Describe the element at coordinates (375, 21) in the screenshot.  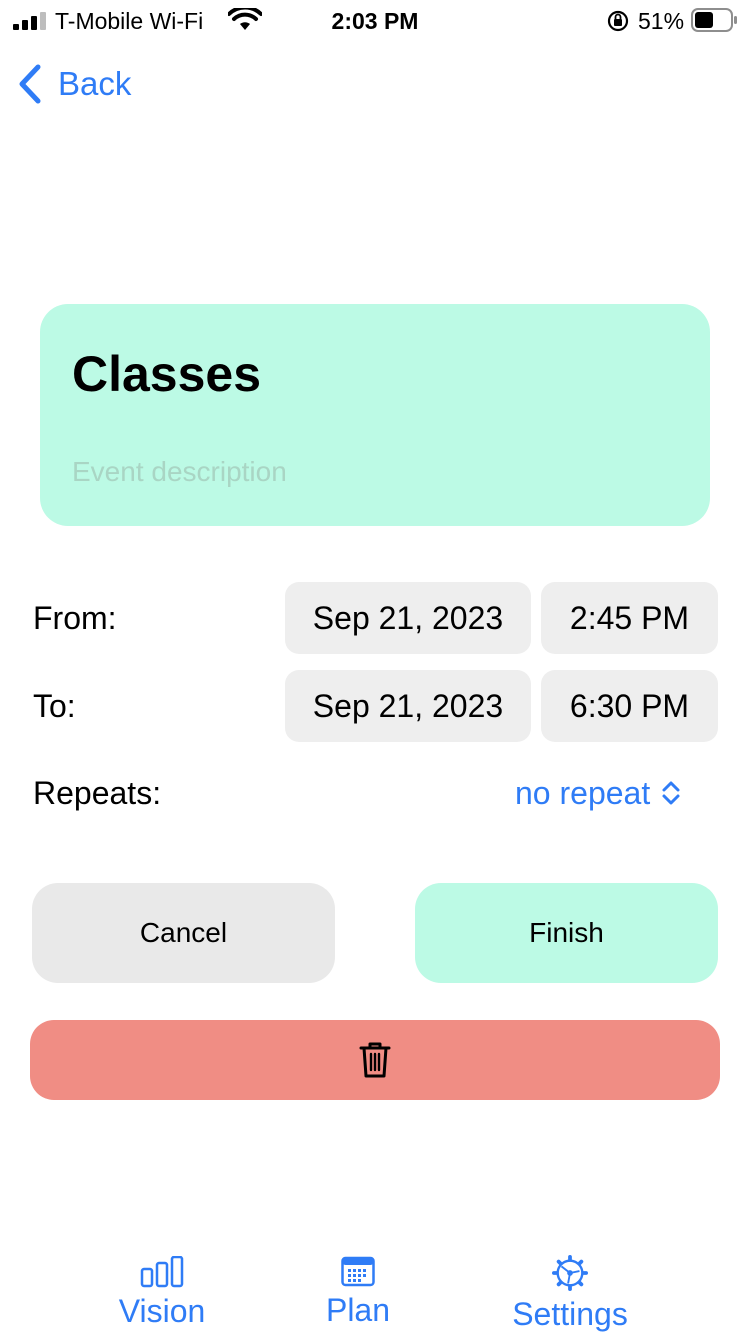
I see `status-bar: T-Mobile Wi-Fi 2:03 PM 51%` at that location.